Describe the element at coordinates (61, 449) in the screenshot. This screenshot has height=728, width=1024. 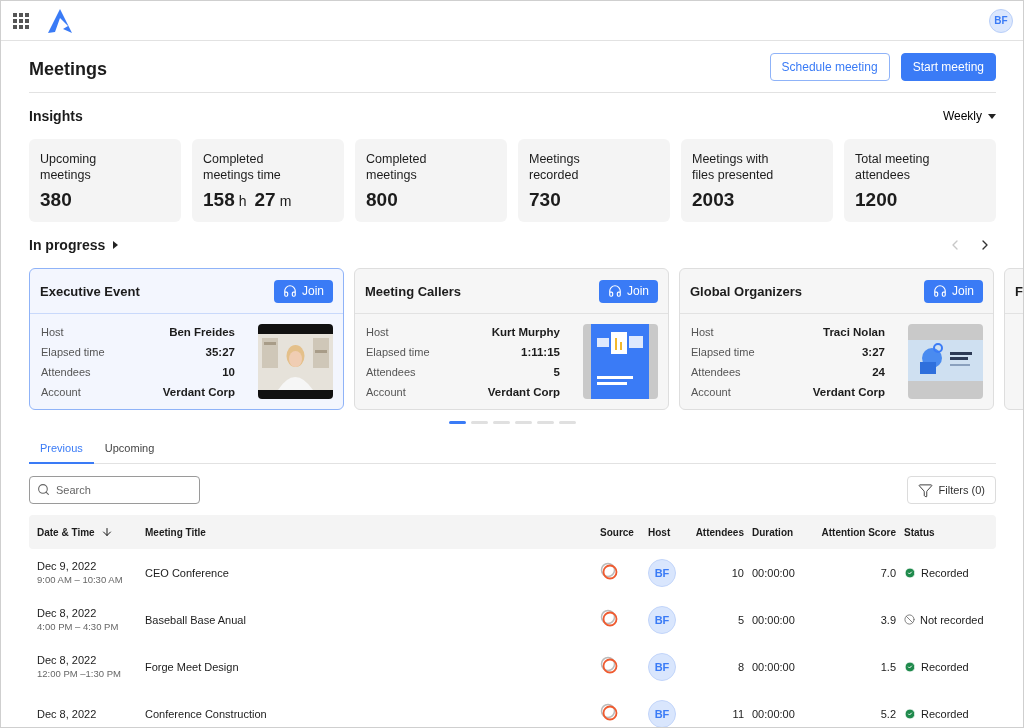
I see `tab: Previous` at that location.